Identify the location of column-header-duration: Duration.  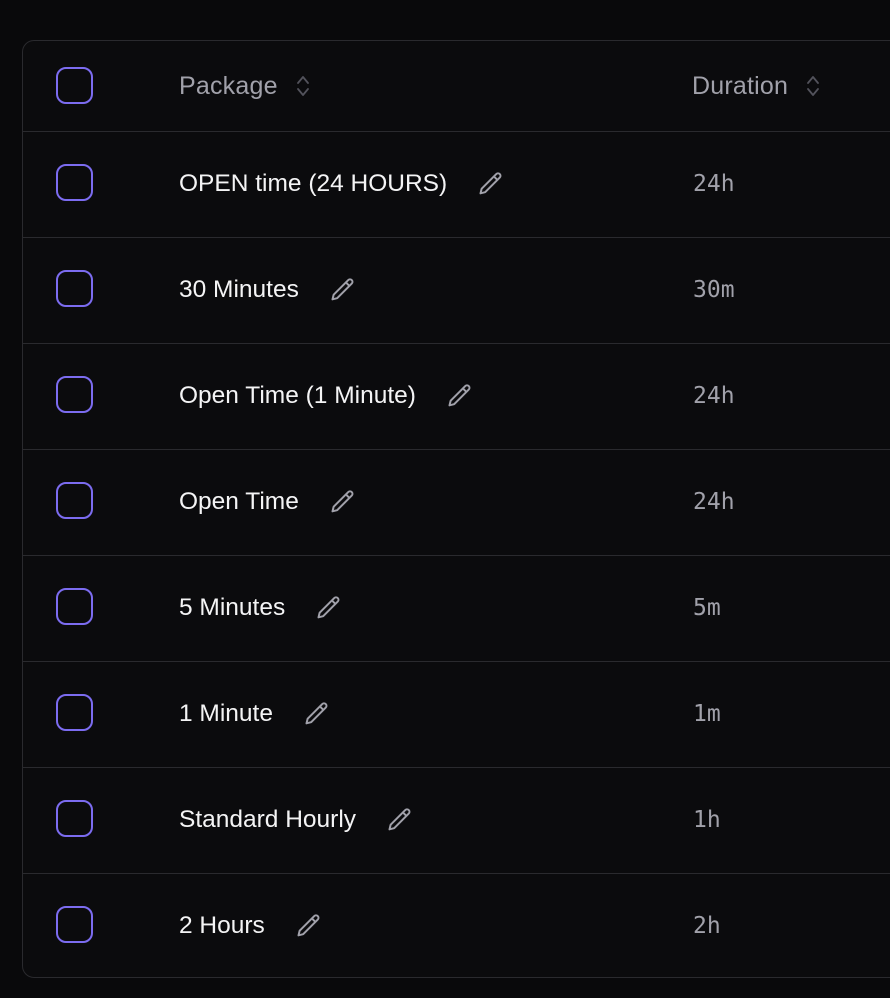
(756, 86).